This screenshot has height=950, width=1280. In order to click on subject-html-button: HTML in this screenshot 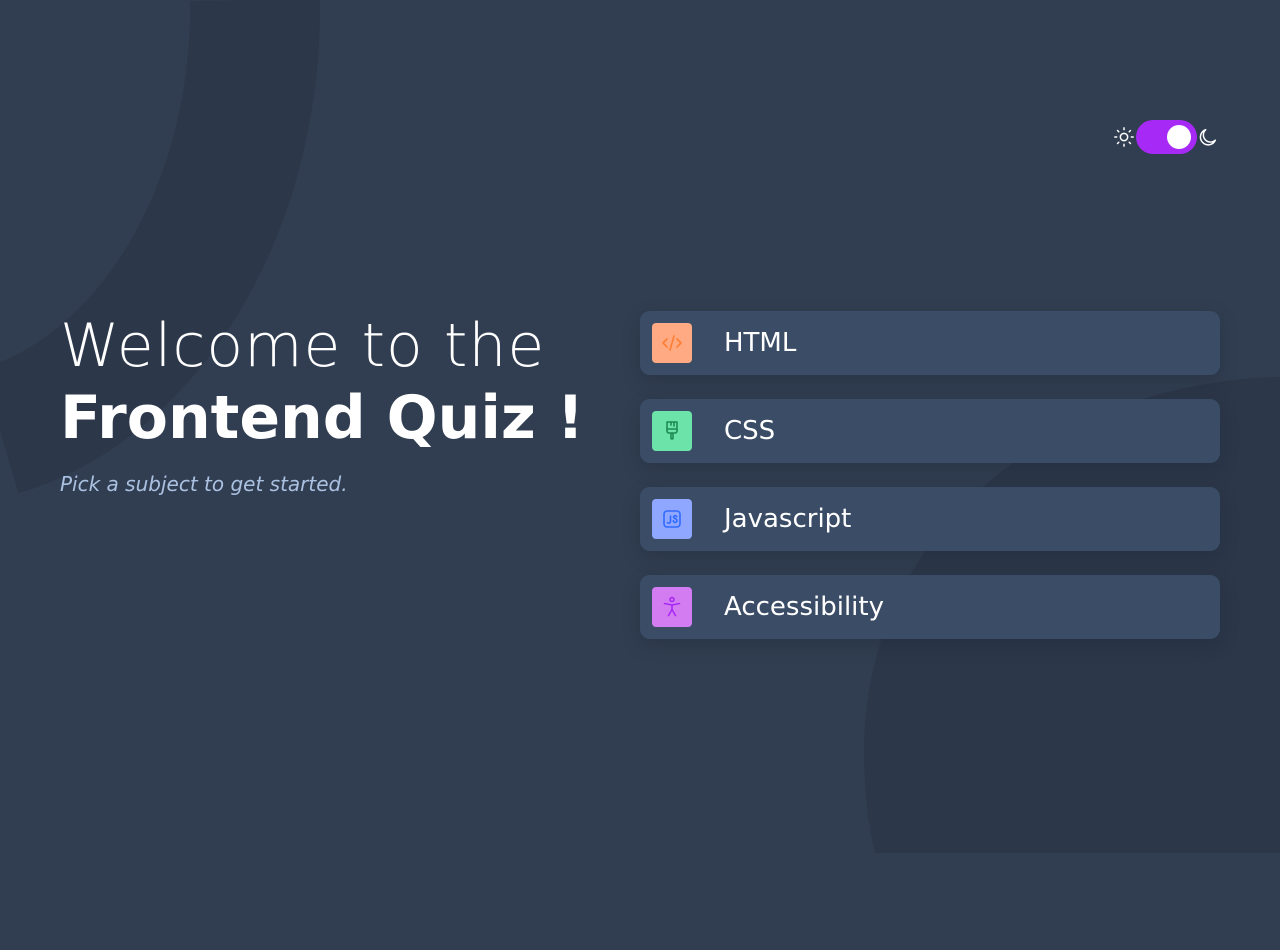, I will do `click(930, 343)`.